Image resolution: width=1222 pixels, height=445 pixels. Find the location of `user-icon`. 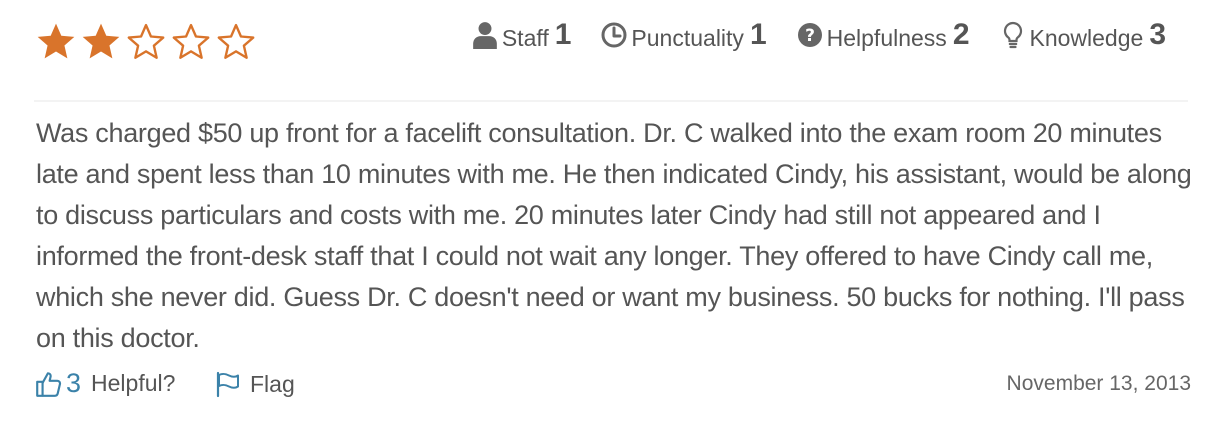

user-icon is located at coordinates (484, 35).